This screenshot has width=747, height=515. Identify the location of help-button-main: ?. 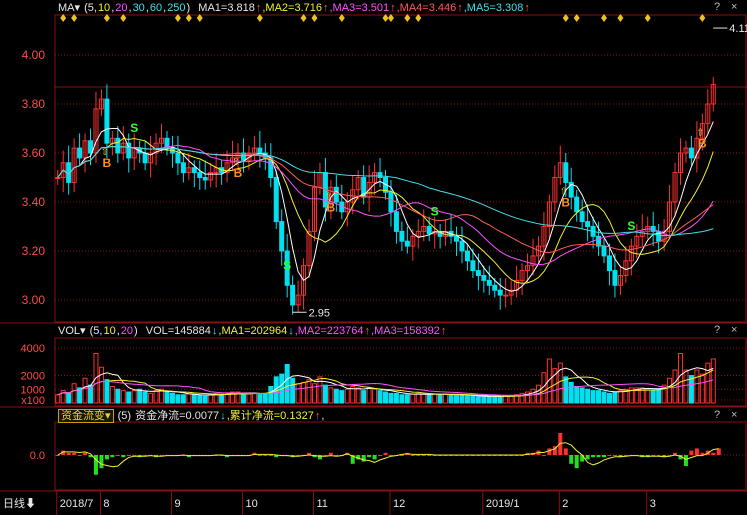
(717, 7).